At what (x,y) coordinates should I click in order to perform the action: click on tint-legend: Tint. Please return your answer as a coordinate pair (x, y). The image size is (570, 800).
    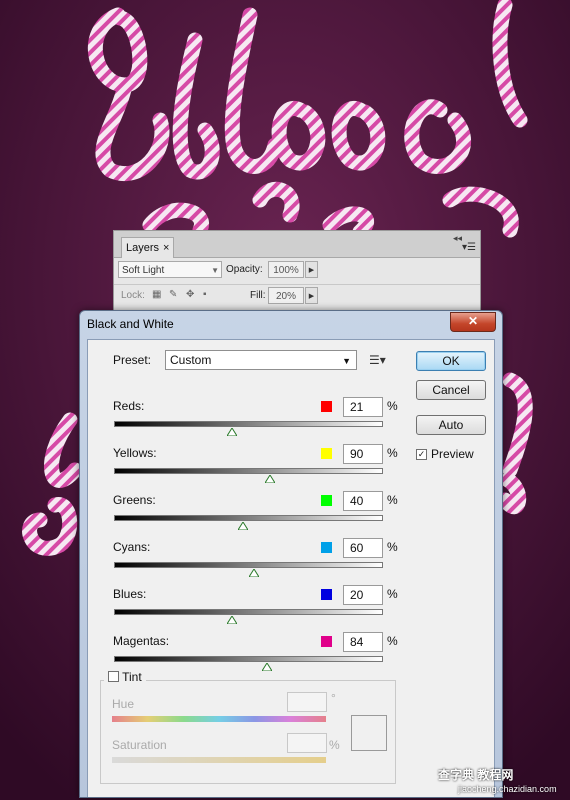
    Looking at the image, I should click on (125, 678).